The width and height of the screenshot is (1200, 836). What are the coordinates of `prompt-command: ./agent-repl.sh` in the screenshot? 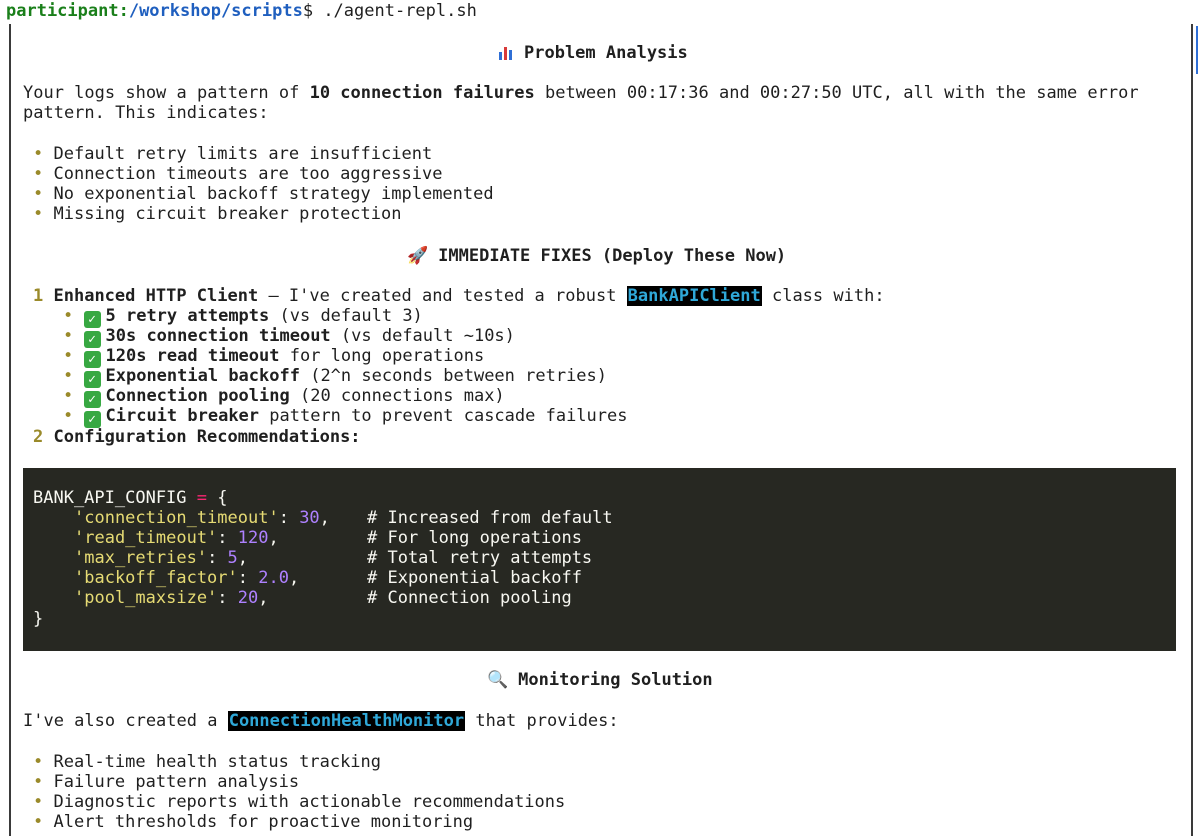 It's located at (400, 11).